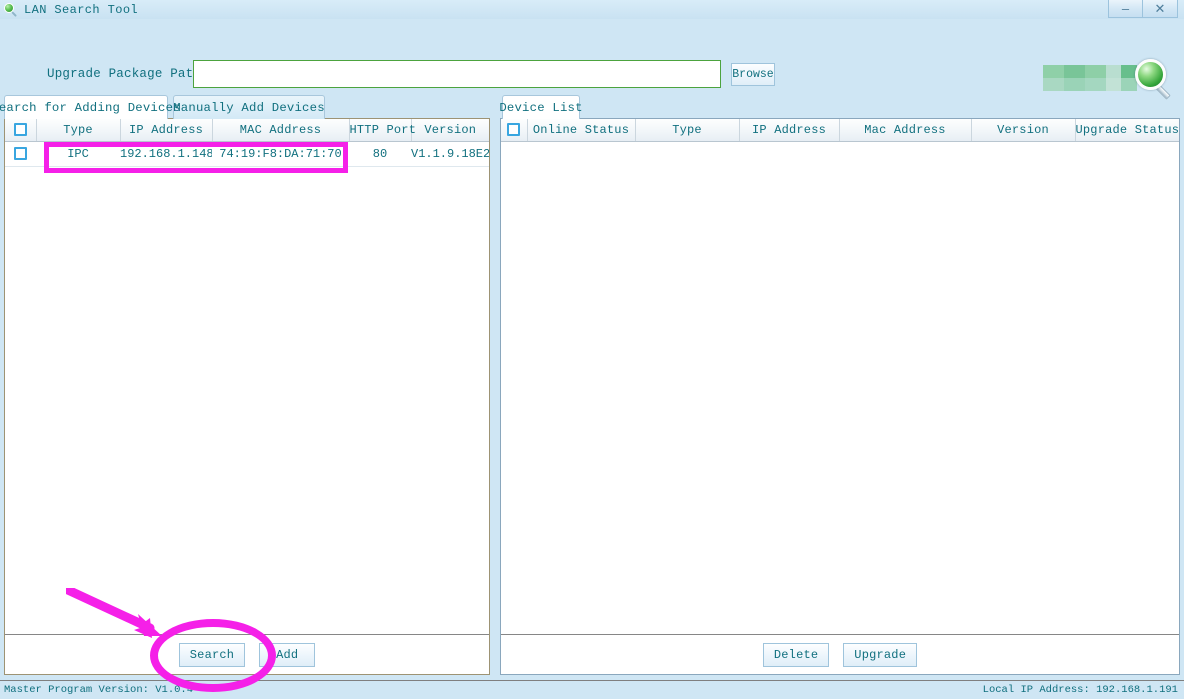 The image size is (1184, 699). Describe the element at coordinates (166, 154) in the screenshot. I see `cell-ip-address: 192.168.1.148` at that location.